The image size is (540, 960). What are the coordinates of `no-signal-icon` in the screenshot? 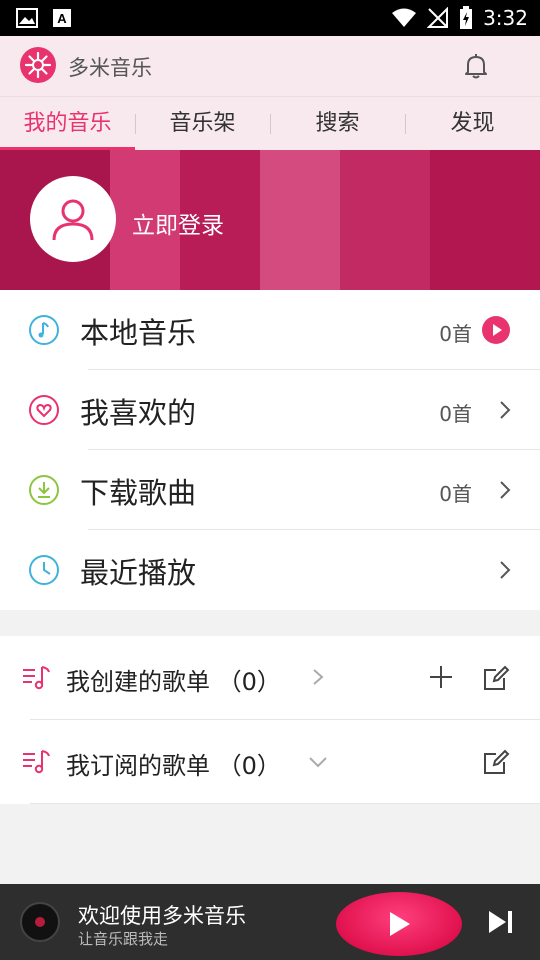 It's located at (438, 17).